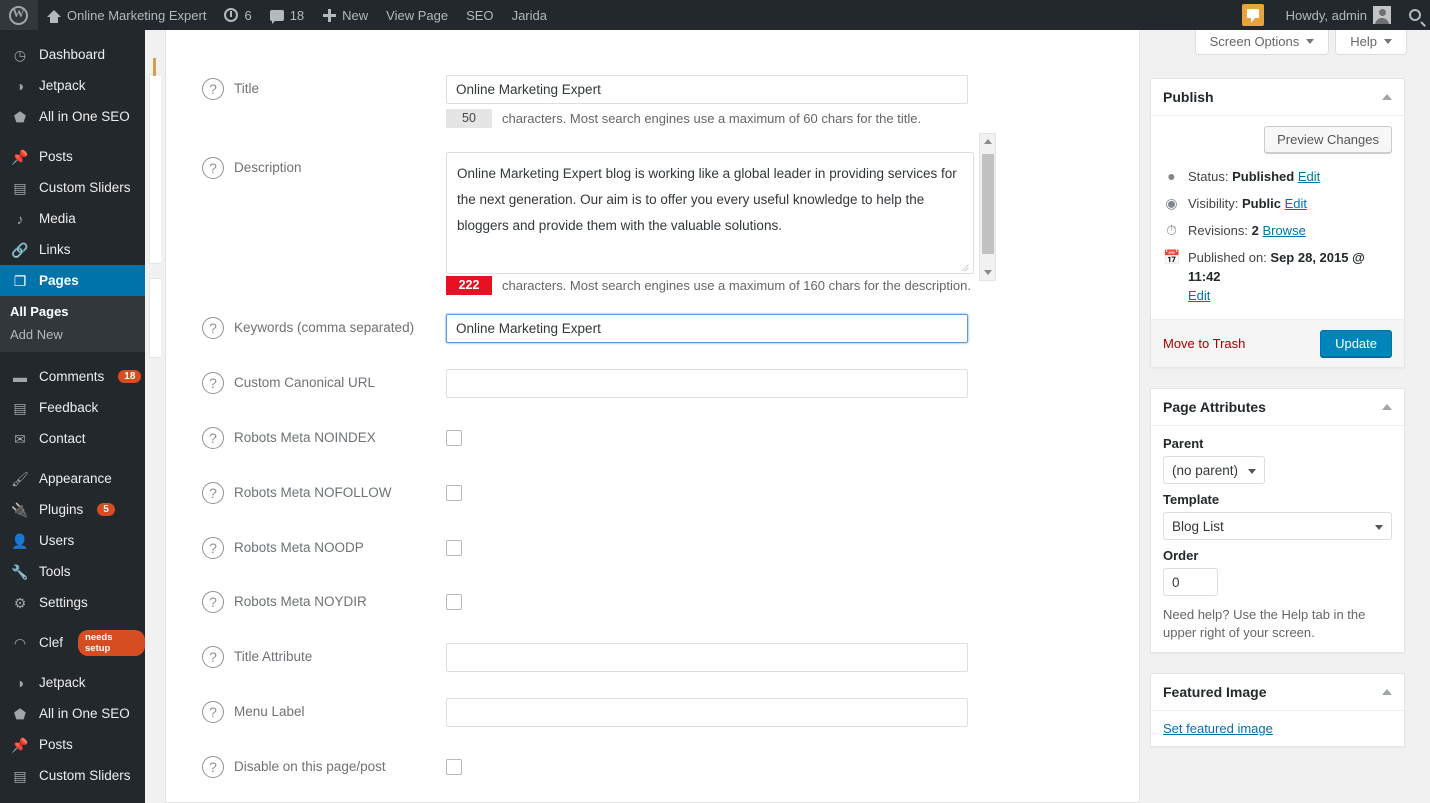 The width and height of the screenshot is (1430, 803). I want to click on field-input-menu-label, so click(707, 712).